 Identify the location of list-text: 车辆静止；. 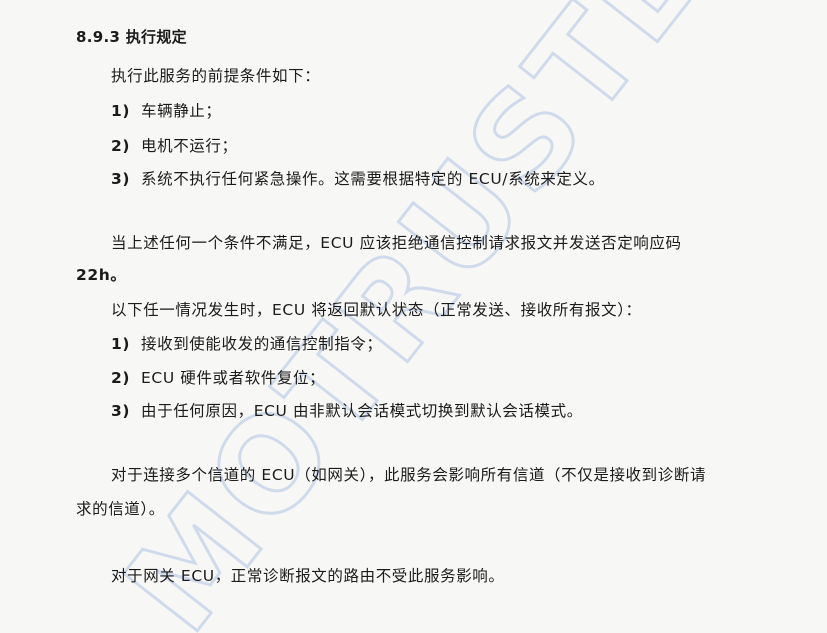
(181, 111).